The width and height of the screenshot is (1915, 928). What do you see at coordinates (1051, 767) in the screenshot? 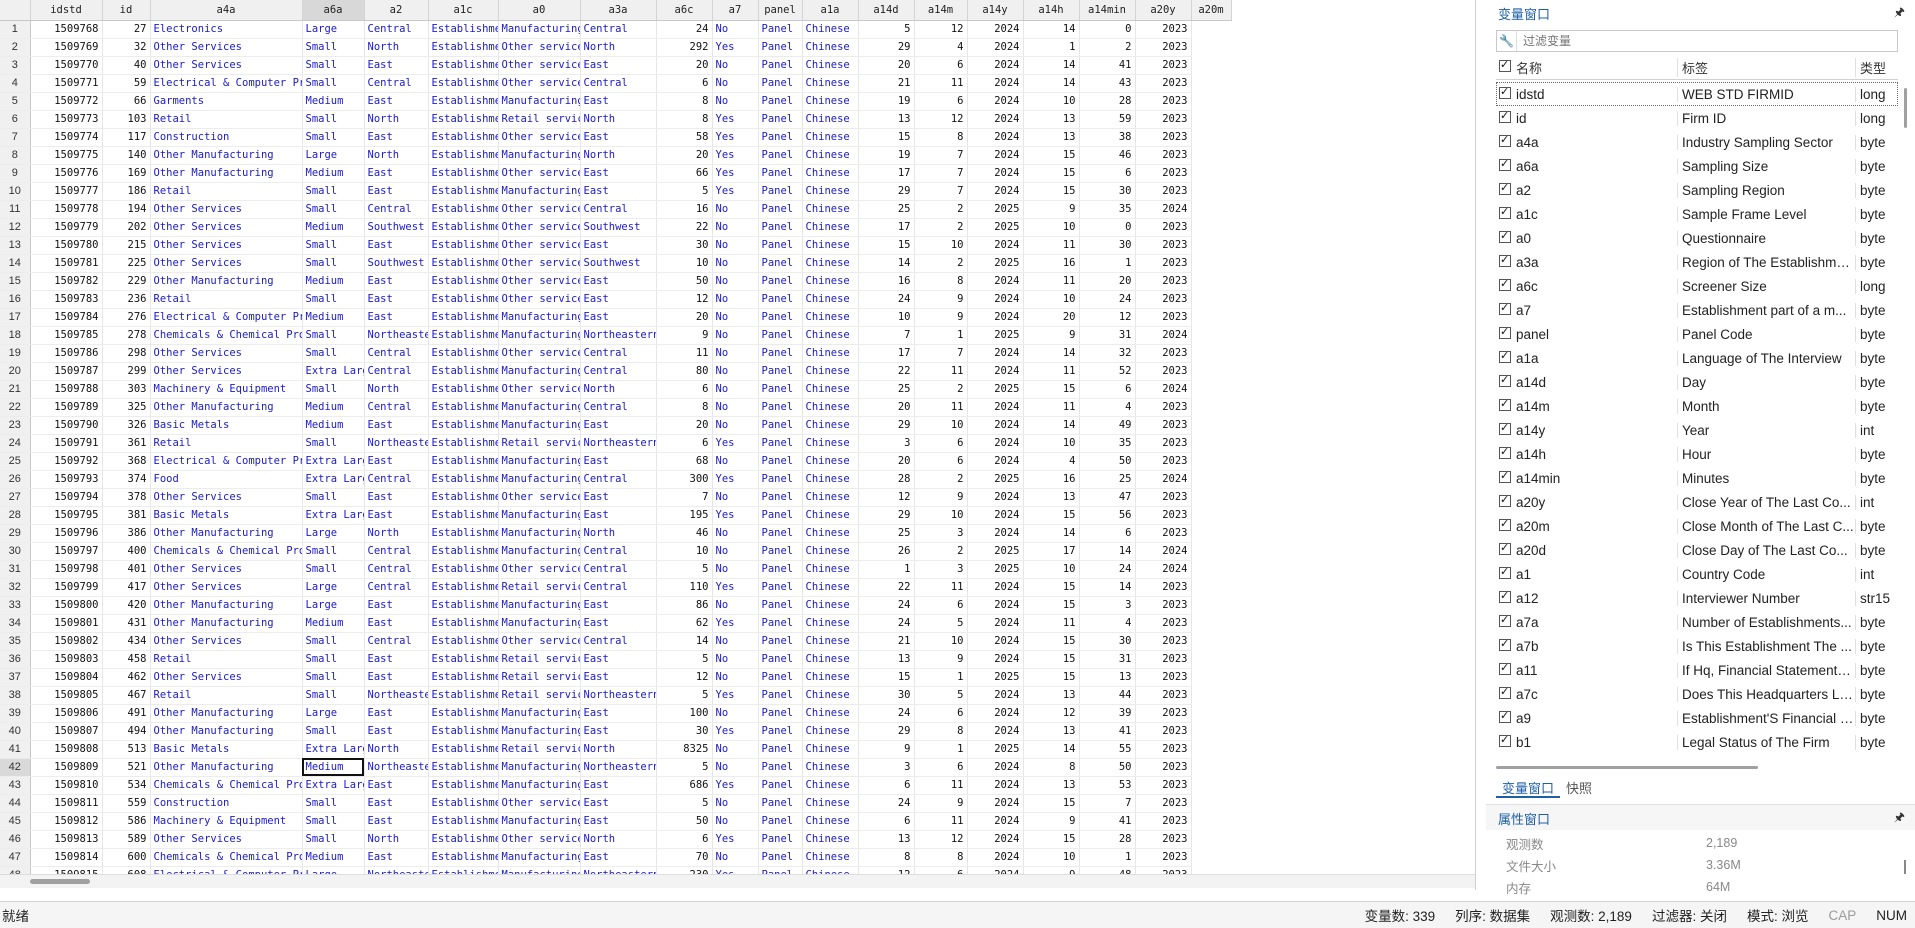
I see `cell-a14h: 8` at bounding box center [1051, 767].